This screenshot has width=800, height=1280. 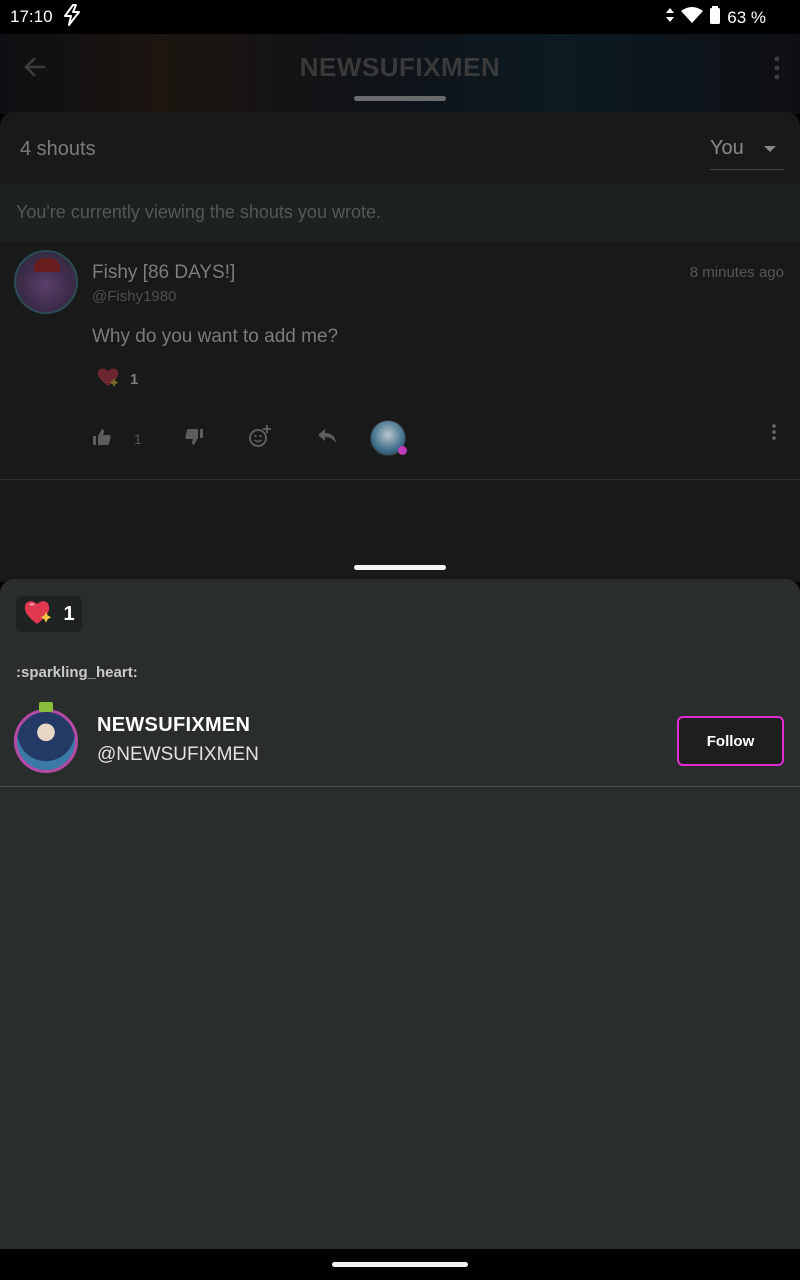 What do you see at coordinates (194, 439) in the screenshot?
I see `thumbs-down-icon` at bounding box center [194, 439].